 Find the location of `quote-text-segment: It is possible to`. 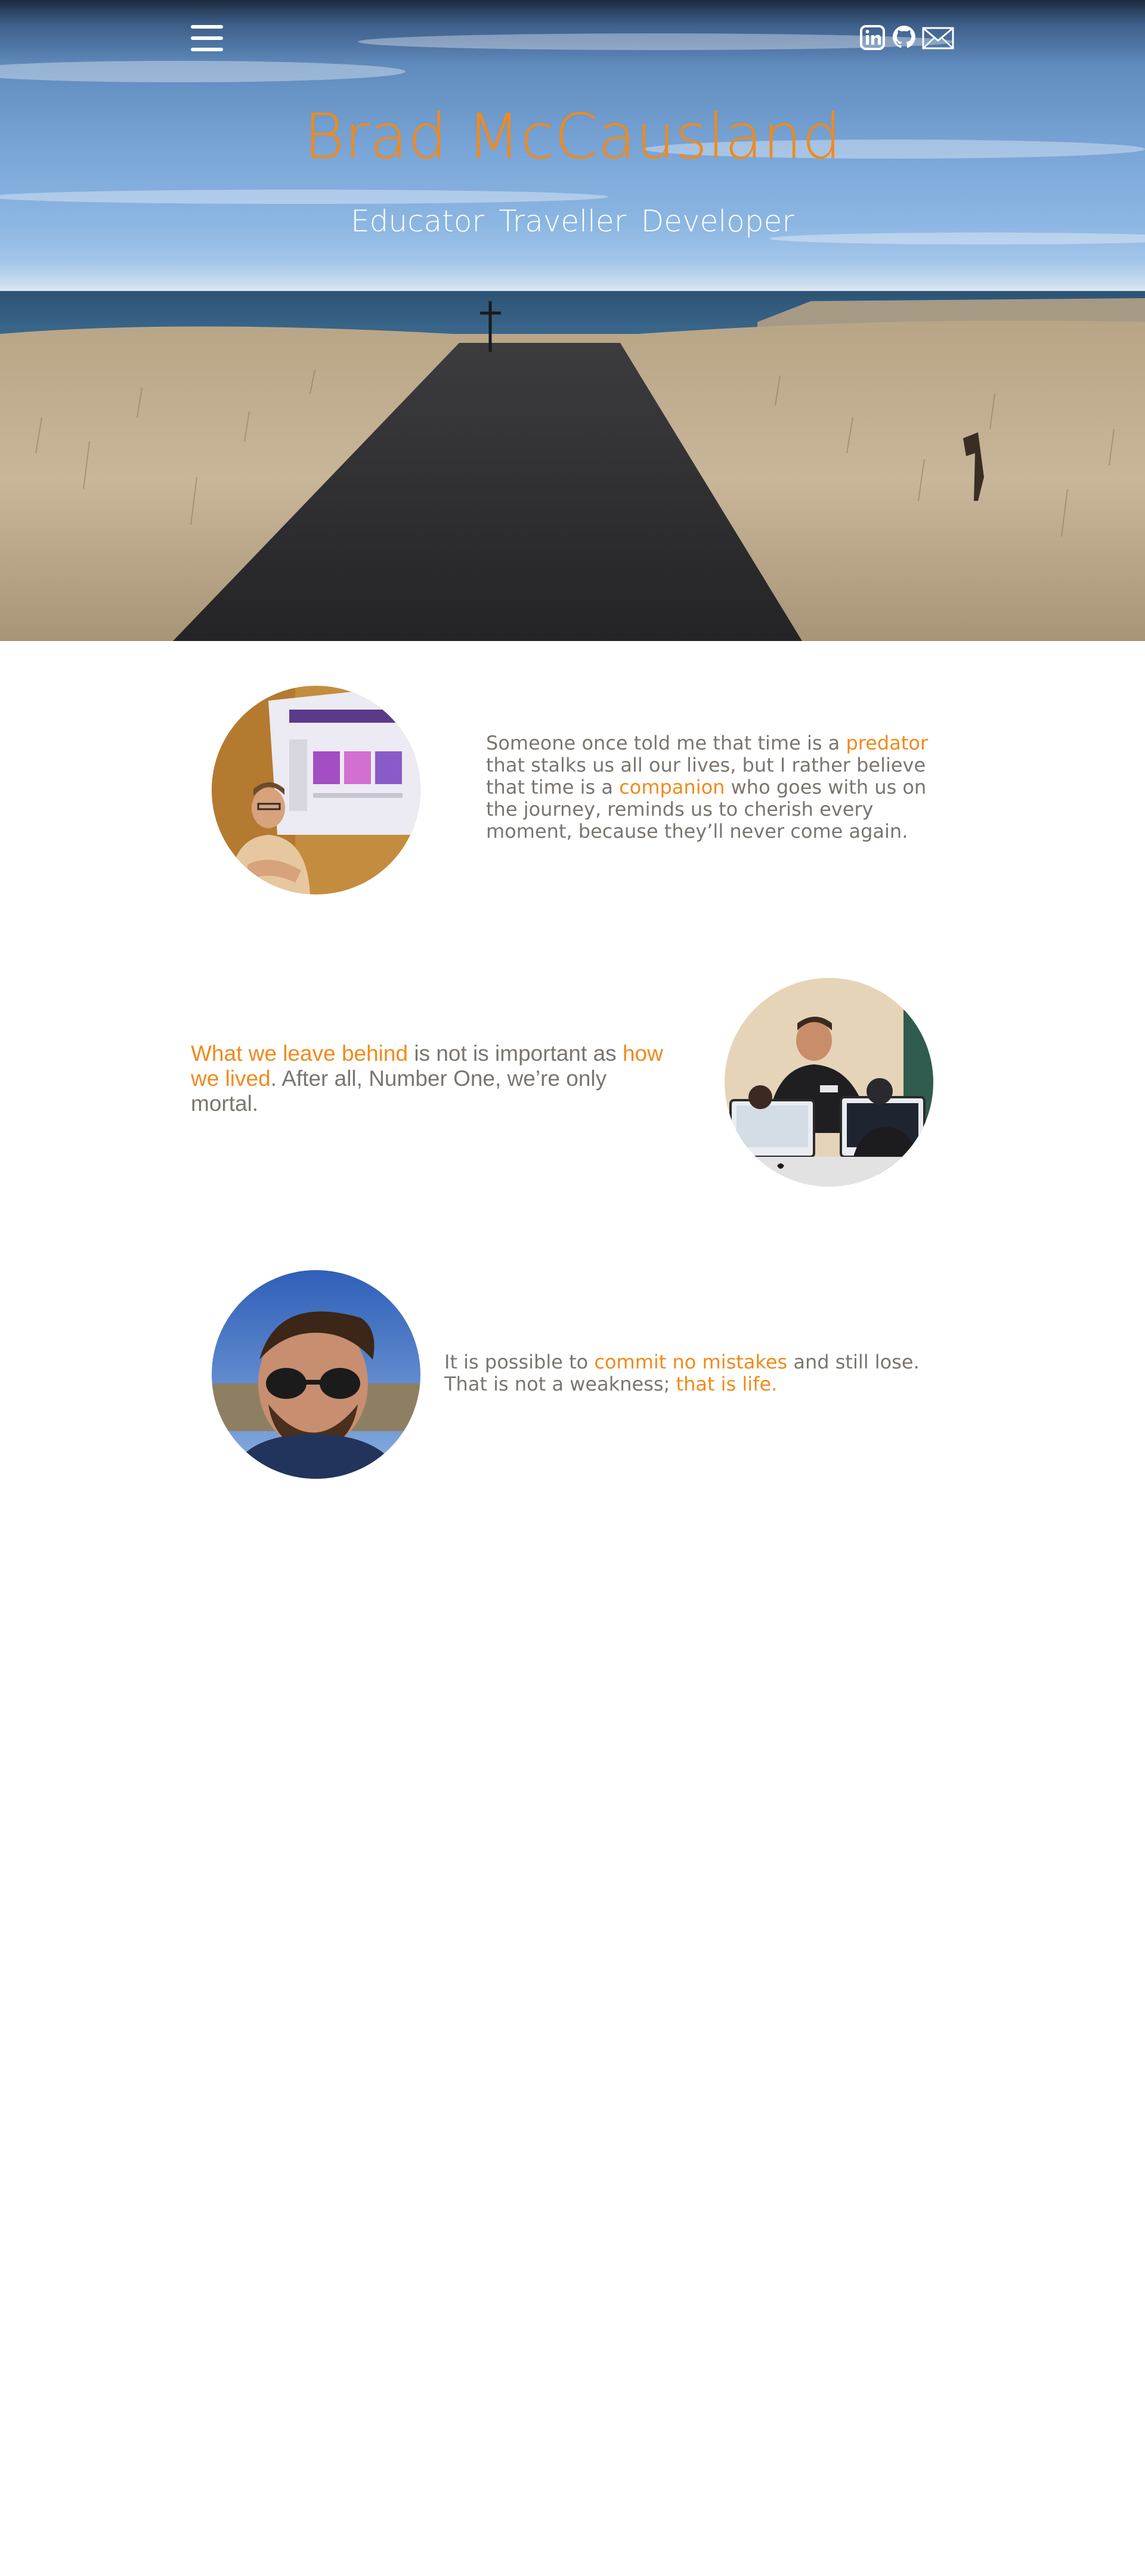

quote-text-segment: It is possible to is located at coordinates (519, 1362).